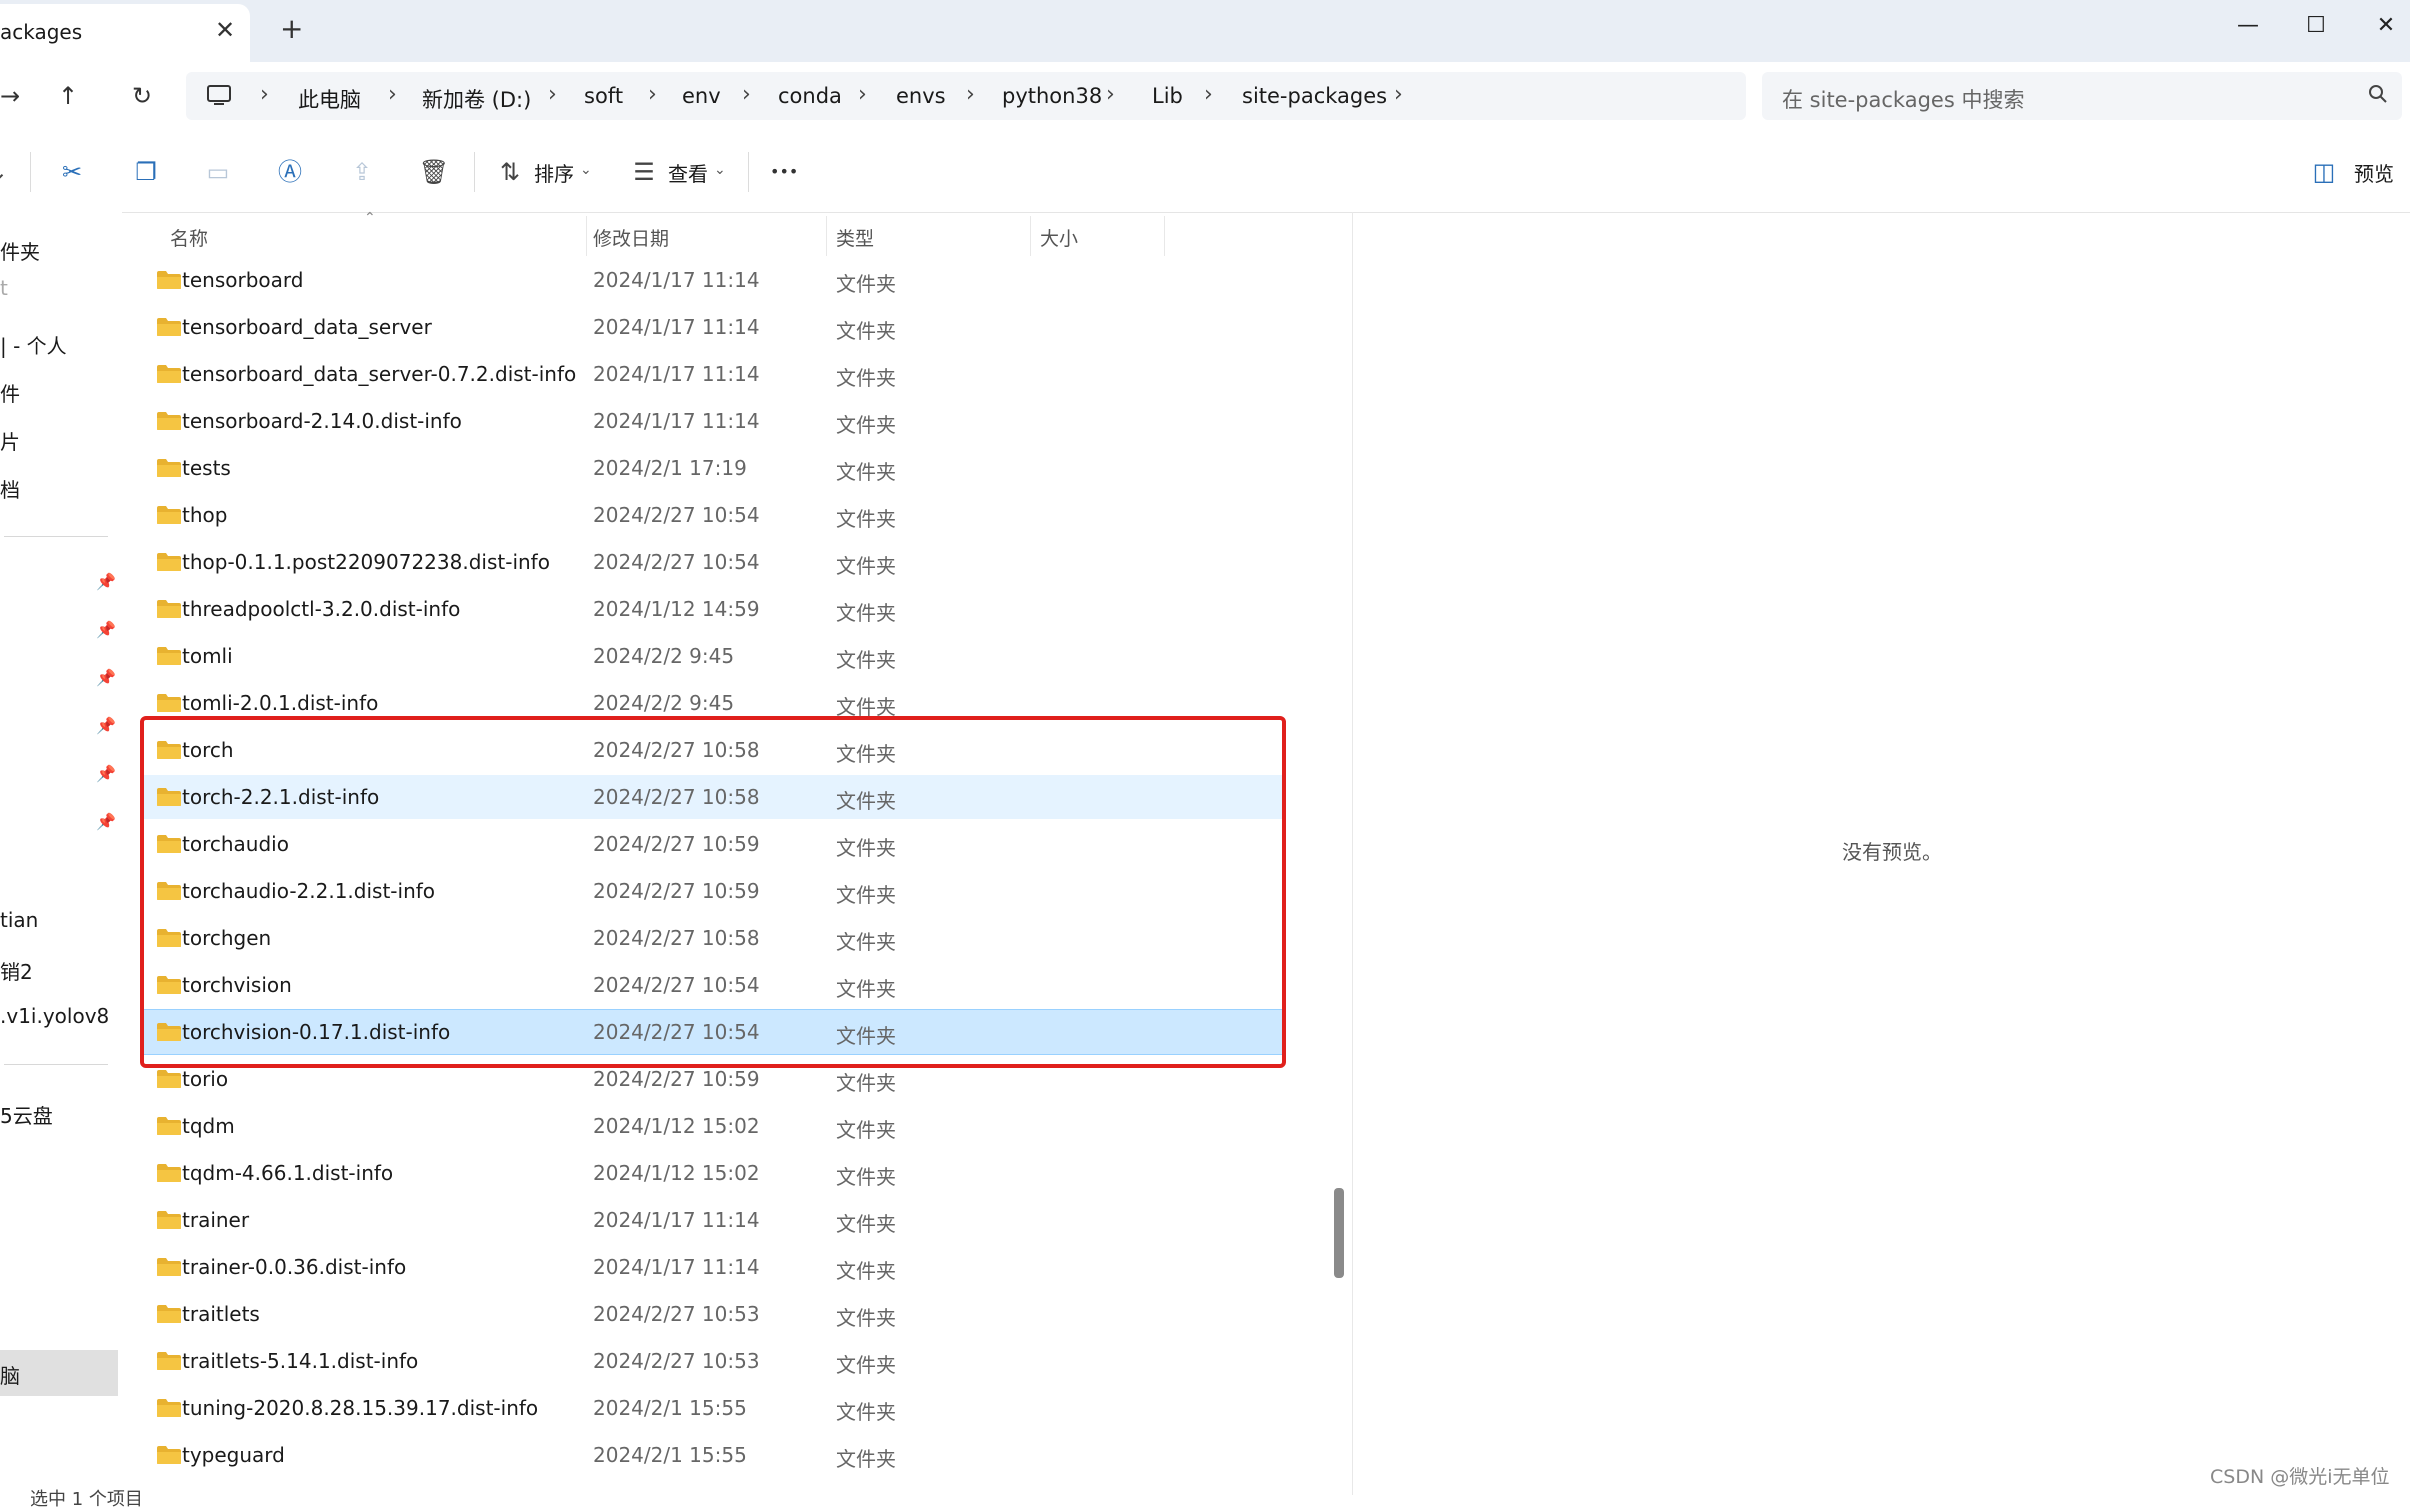  I want to click on breadcrumb-drive-d: 新加卷 (D:), so click(476, 99).